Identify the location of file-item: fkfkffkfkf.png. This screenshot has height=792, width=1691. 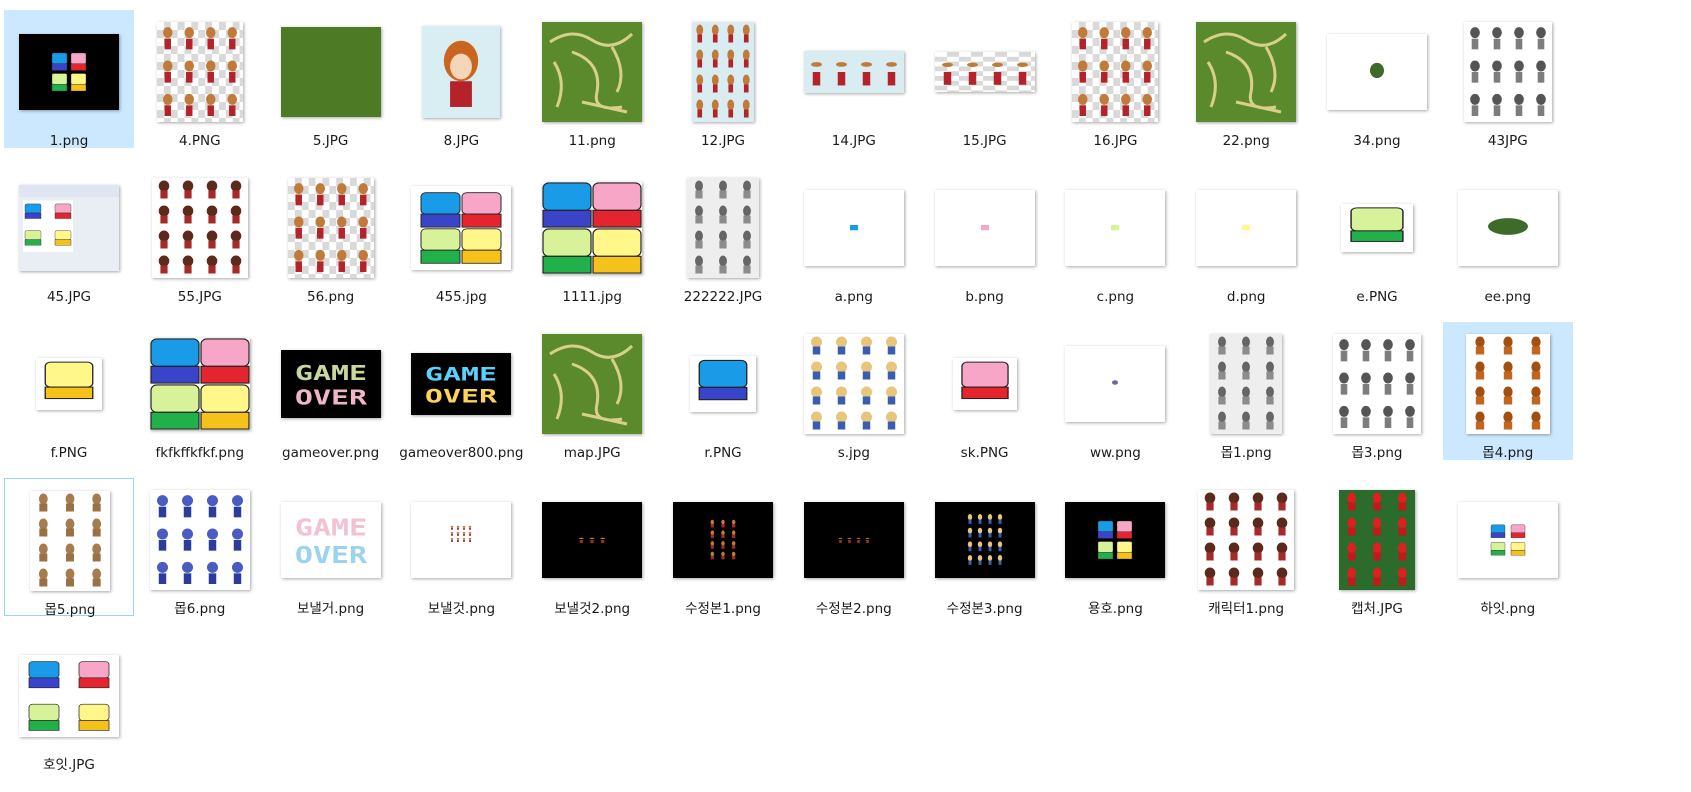
(200, 401).